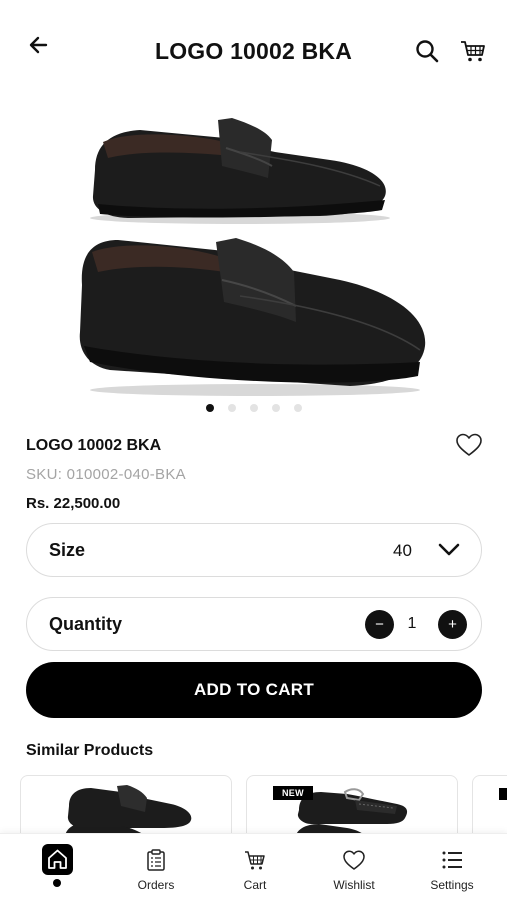  What do you see at coordinates (90, 750) in the screenshot?
I see `similar-products-heading: Similar Products` at bounding box center [90, 750].